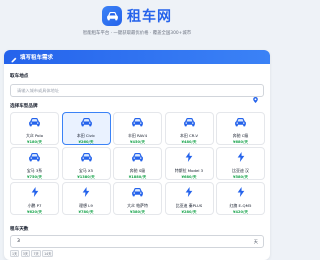  I want to click on car-option: 奔驰 C级 ¥680/天, so click(240, 128).